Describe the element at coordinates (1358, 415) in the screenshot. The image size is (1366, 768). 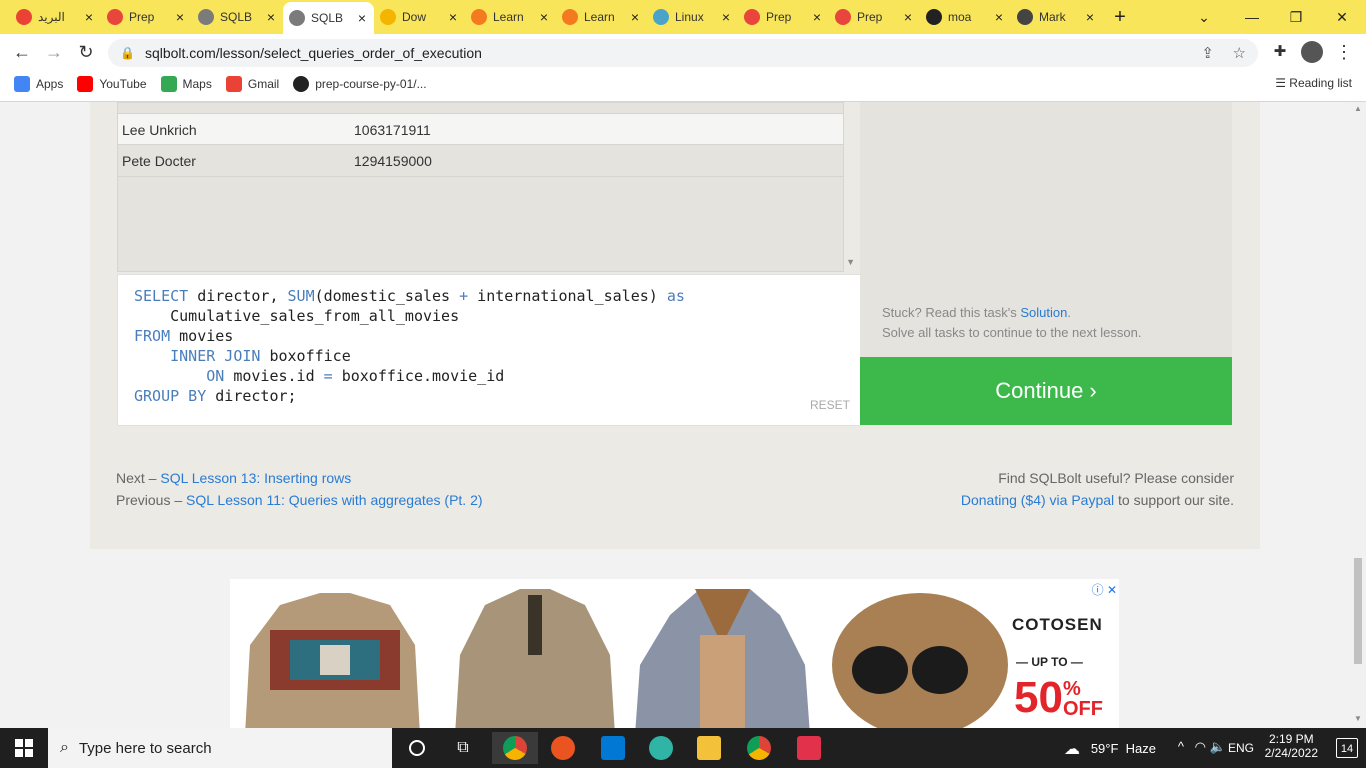
I see `page-scrollbar: ▲ ▼` at that location.